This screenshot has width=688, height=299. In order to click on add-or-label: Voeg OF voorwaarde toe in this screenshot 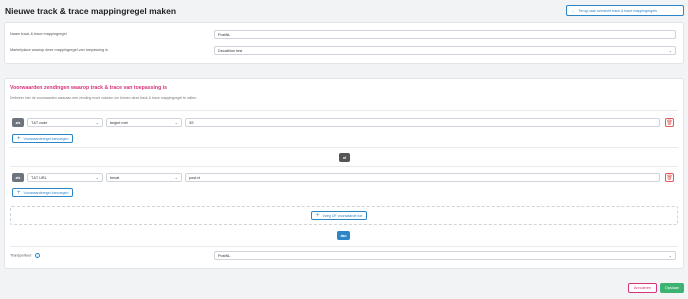, I will do `click(342, 215)`.